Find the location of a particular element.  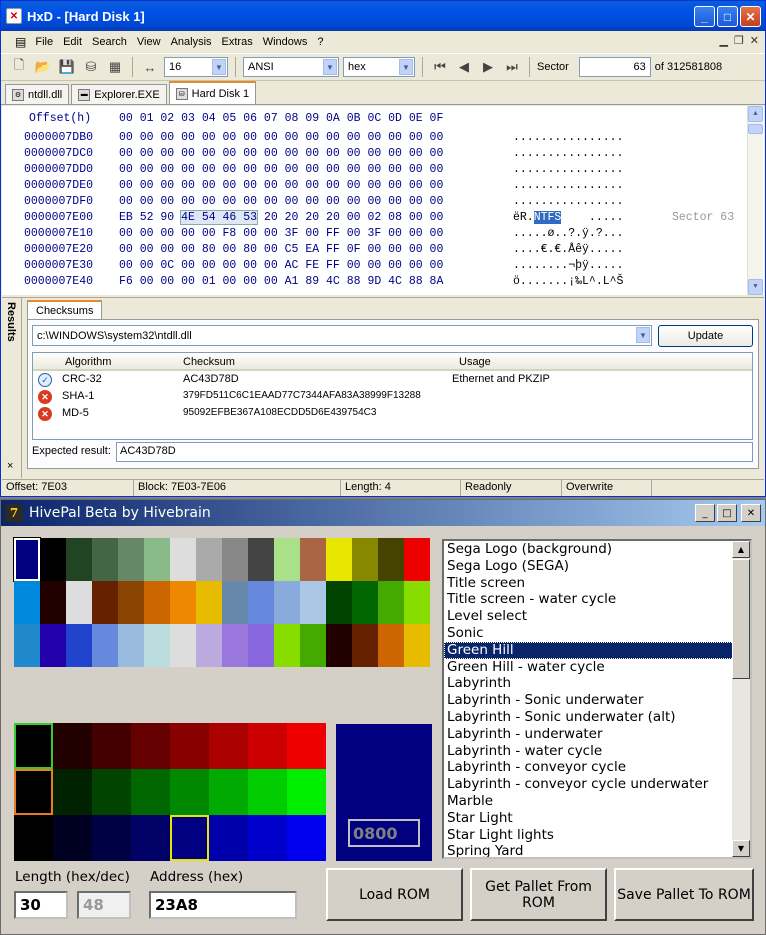

column-algorithm: Algorithm is located at coordinates (88, 362).